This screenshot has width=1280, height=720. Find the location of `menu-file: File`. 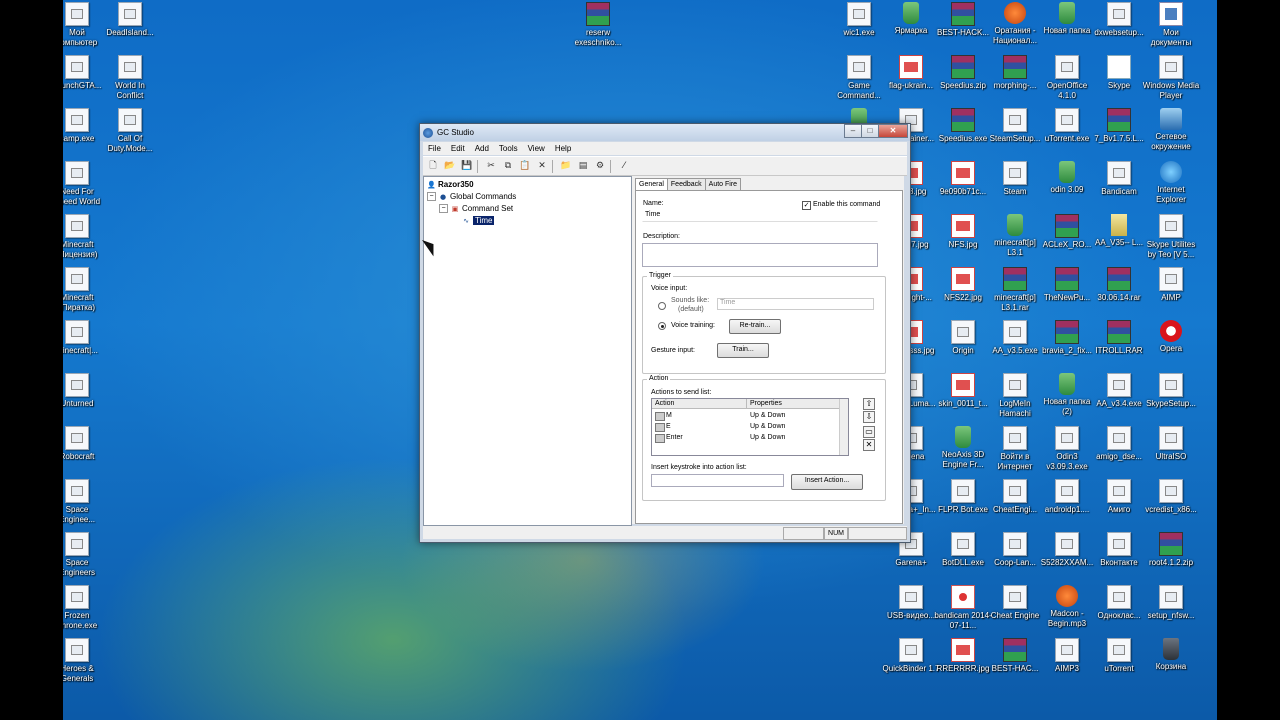

menu-file: File is located at coordinates (434, 148).